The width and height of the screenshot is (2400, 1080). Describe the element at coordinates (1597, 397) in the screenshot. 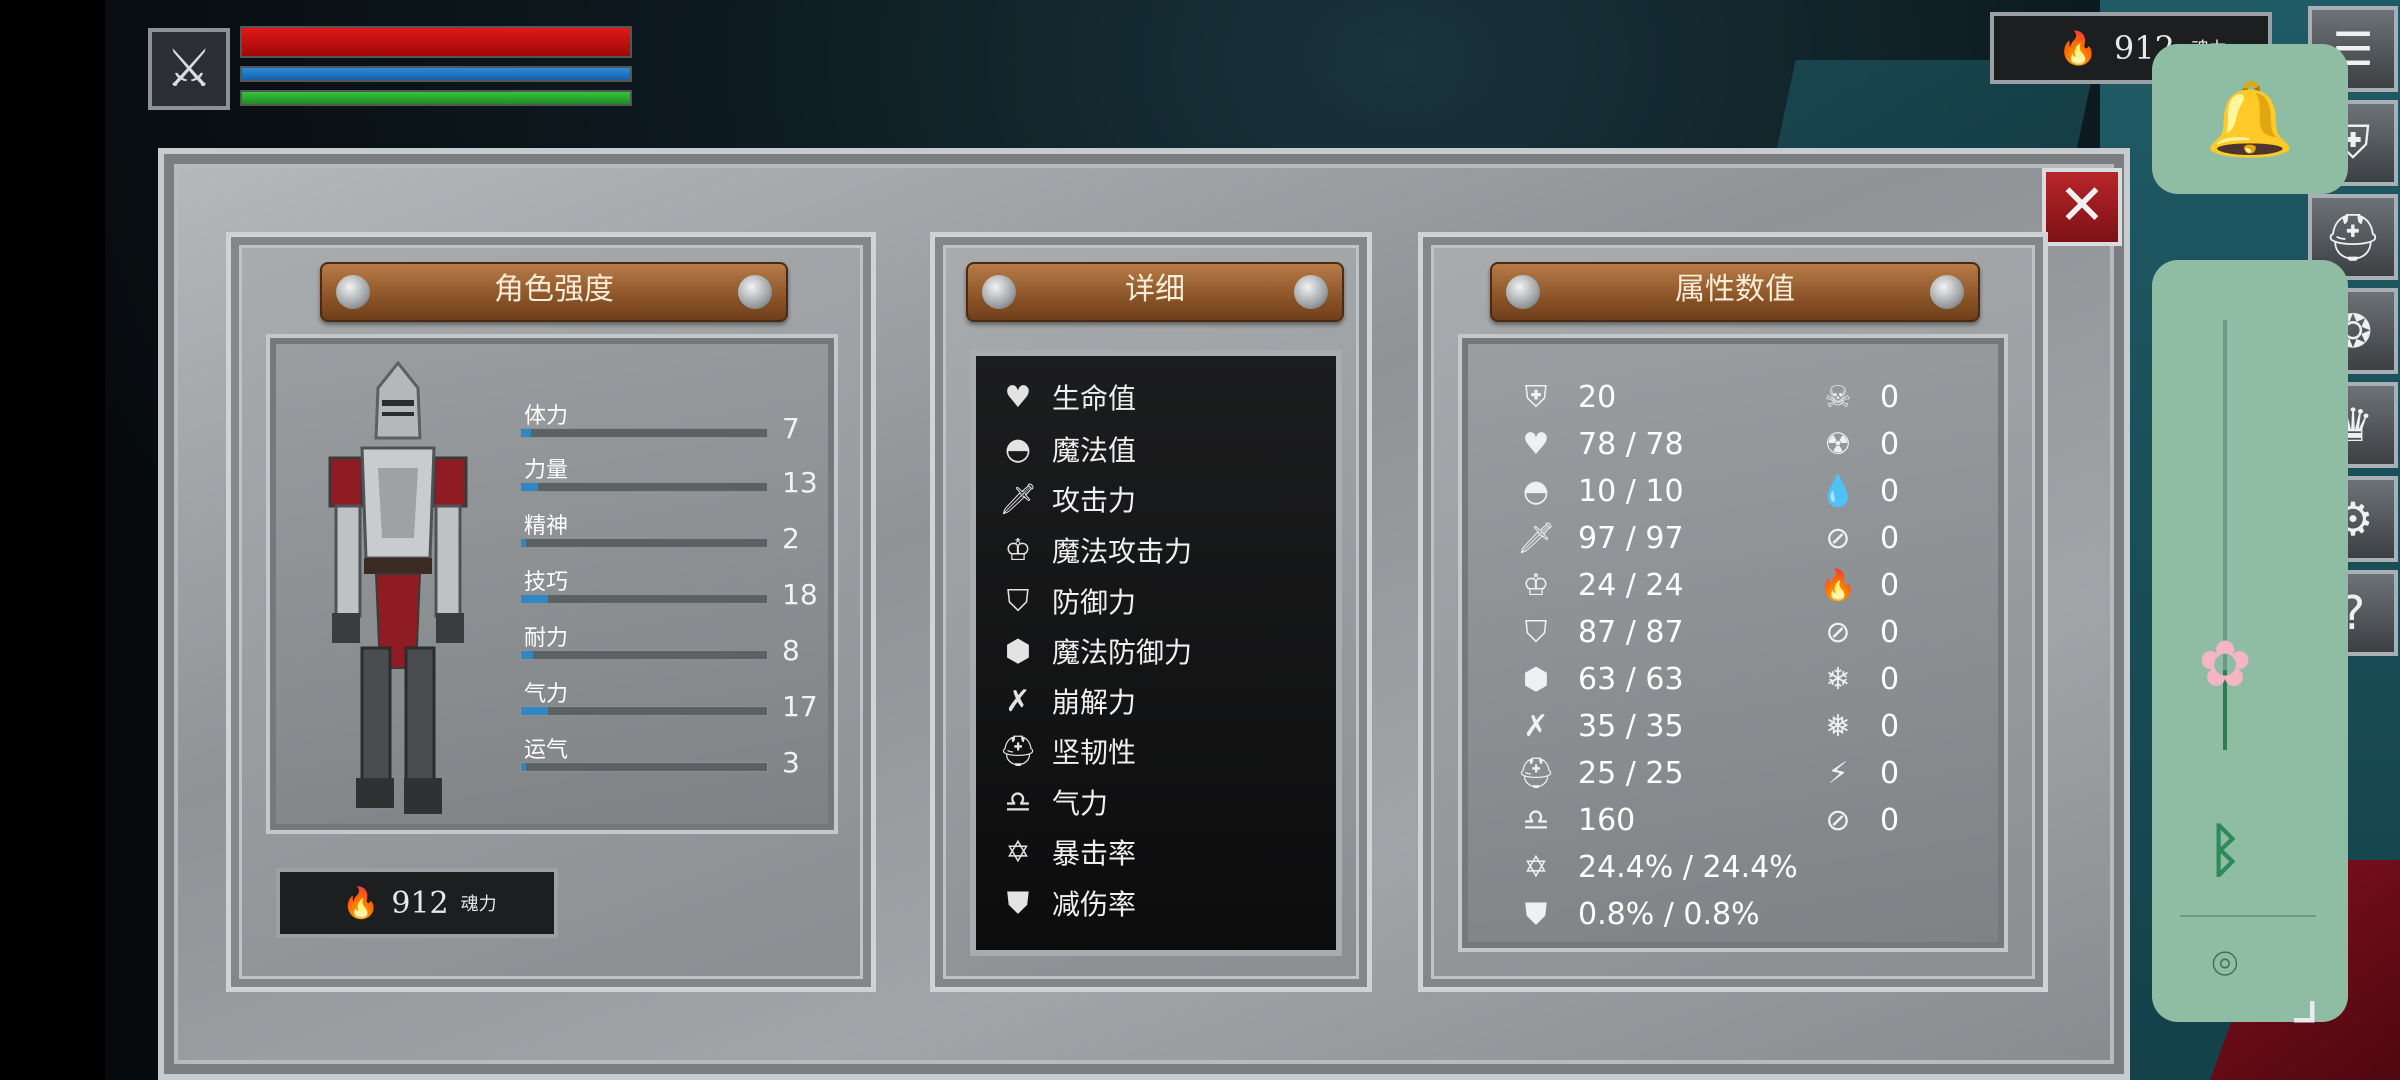

I see `value-text: 20` at that location.